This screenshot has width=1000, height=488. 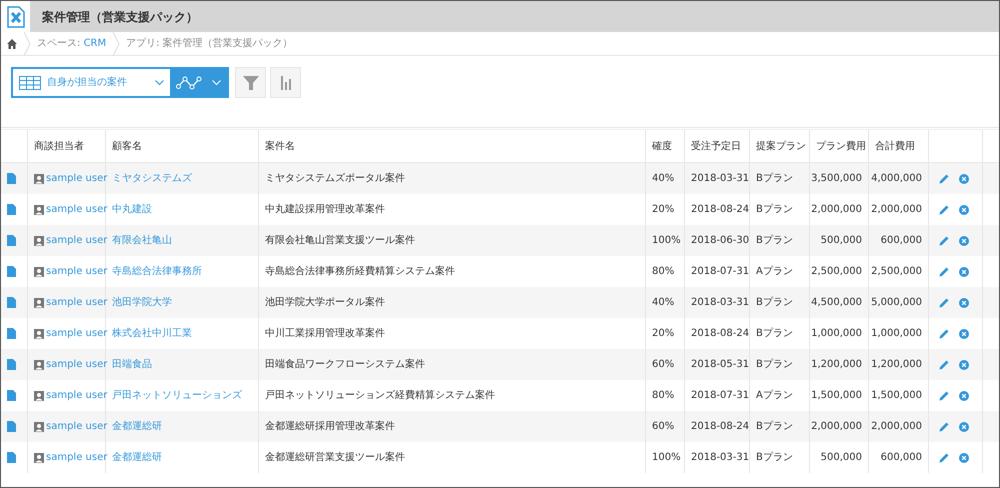 I want to click on breadcrumb-link: CRM, so click(x=95, y=43).